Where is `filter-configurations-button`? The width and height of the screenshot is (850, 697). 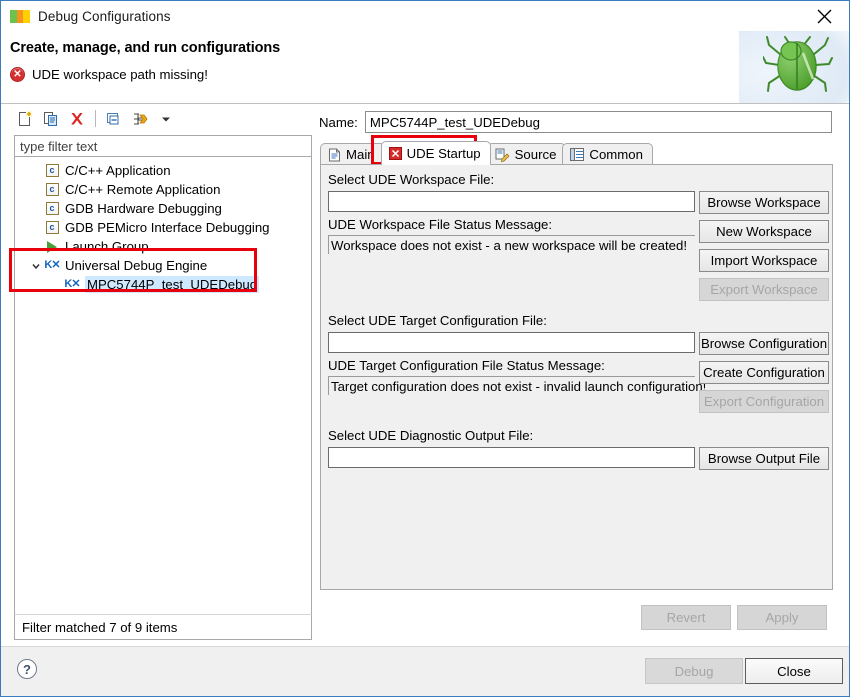 filter-configurations-button is located at coordinates (140, 119).